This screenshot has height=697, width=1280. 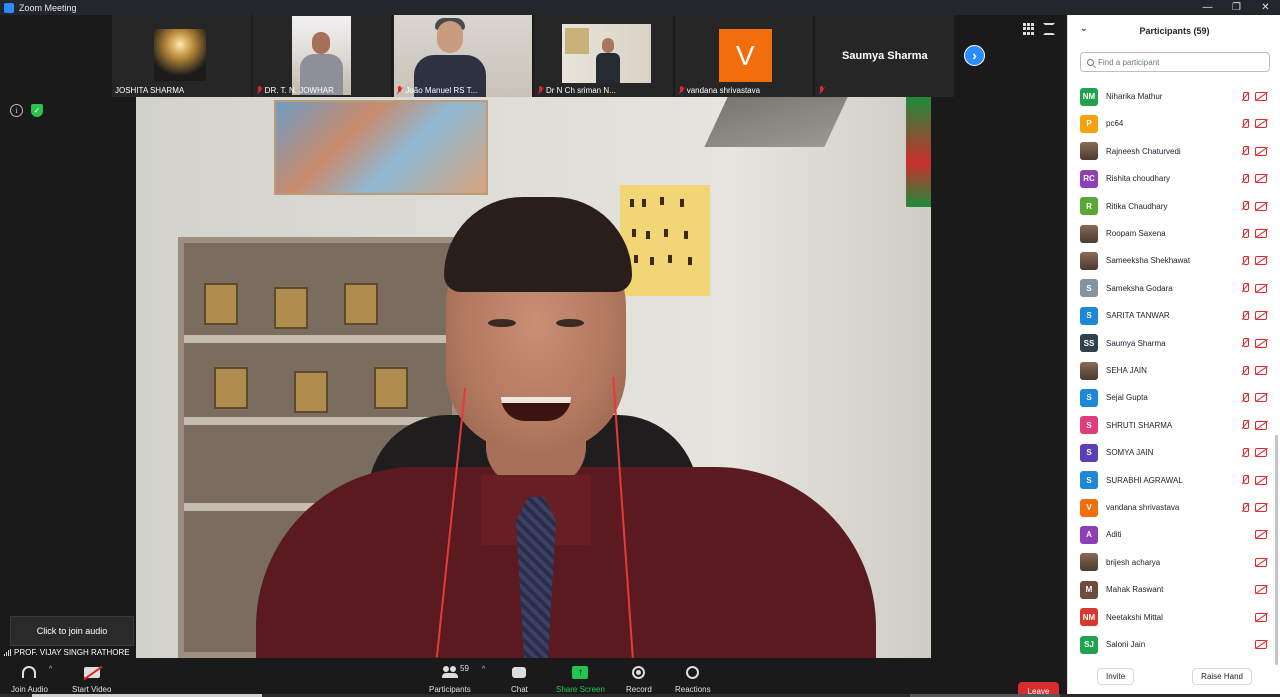 What do you see at coordinates (1126, 370) in the screenshot?
I see `participant-name: SEHA JAIN` at bounding box center [1126, 370].